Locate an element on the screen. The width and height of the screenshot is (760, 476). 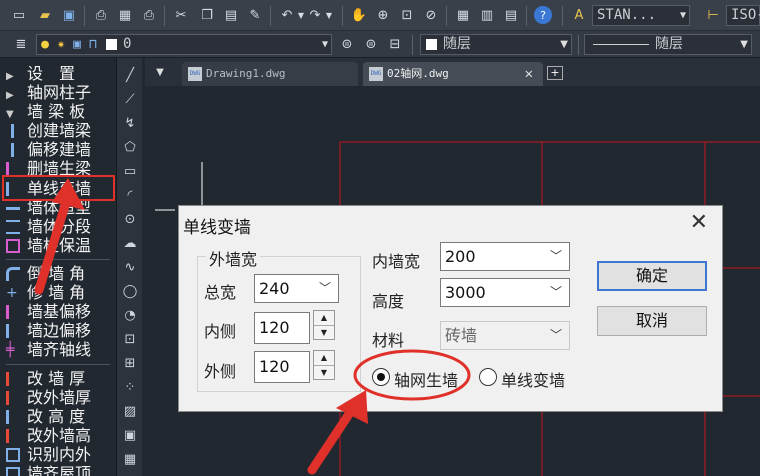
cut-icon: ✂ is located at coordinates (181, 15).